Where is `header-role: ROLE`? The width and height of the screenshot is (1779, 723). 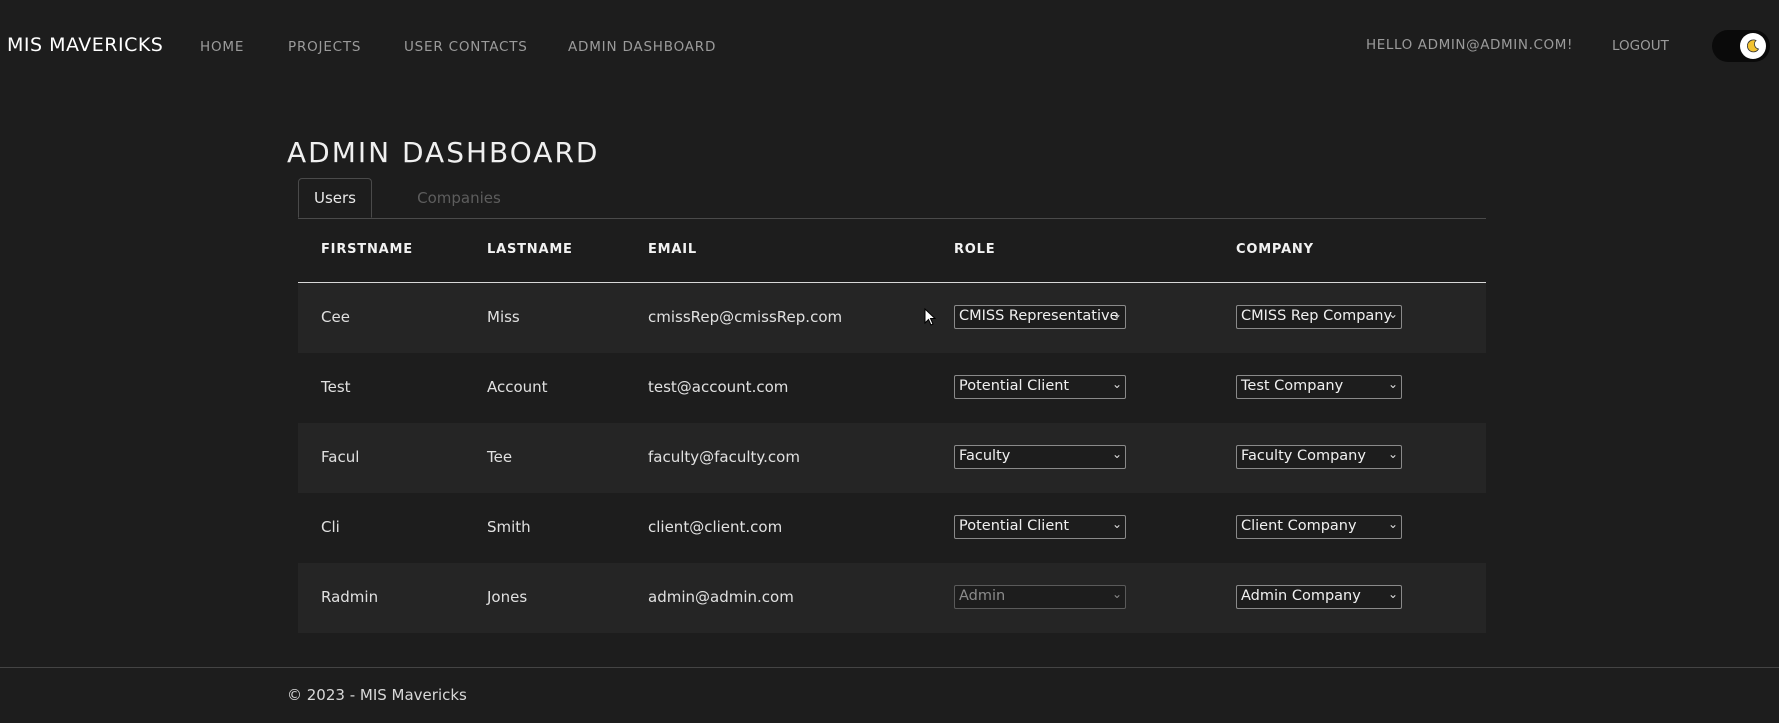
header-role: ROLE is located at coordinates (975, 249).